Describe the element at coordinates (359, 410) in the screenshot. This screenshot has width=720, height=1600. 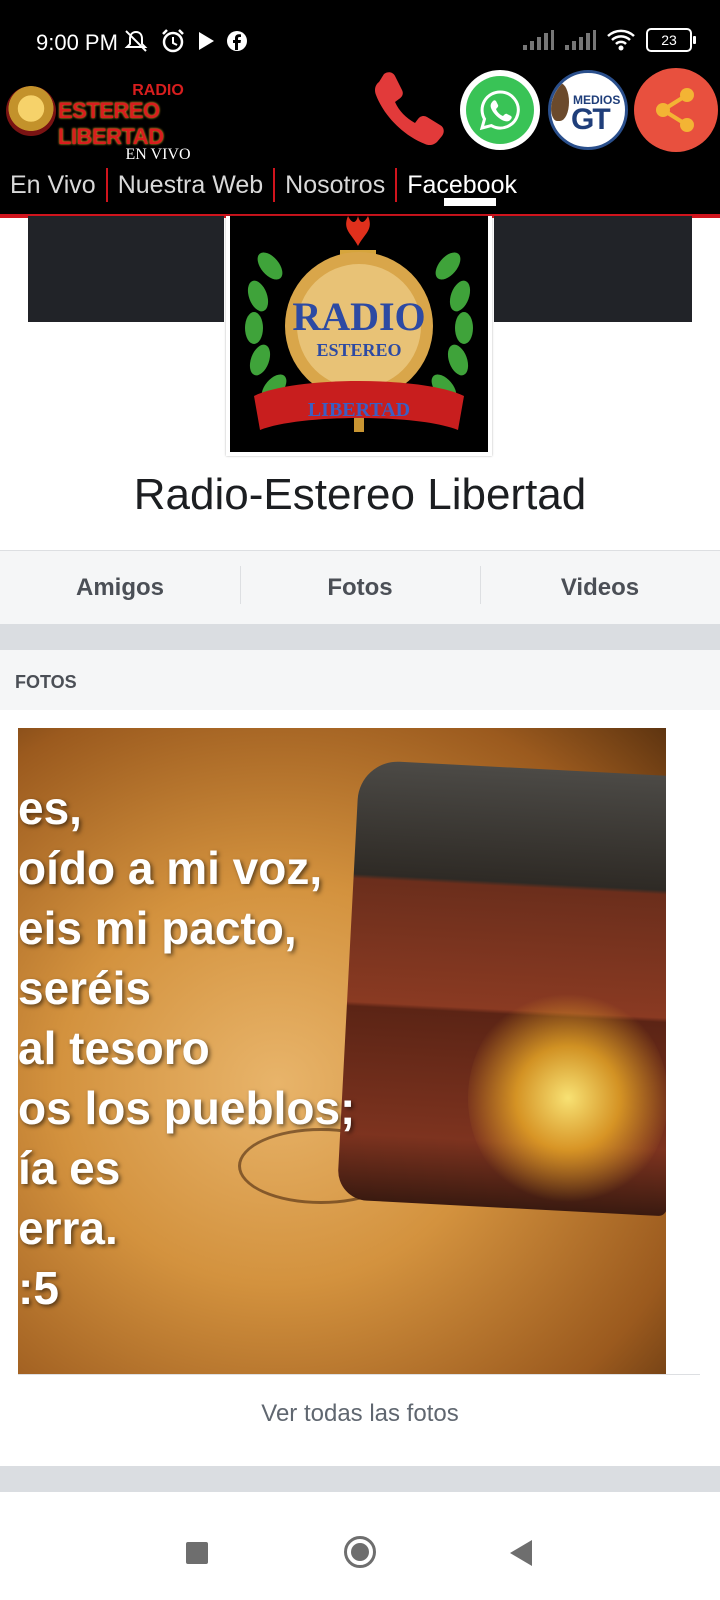
I see `logo-ribbon-text: LIBERTAD` at that location.